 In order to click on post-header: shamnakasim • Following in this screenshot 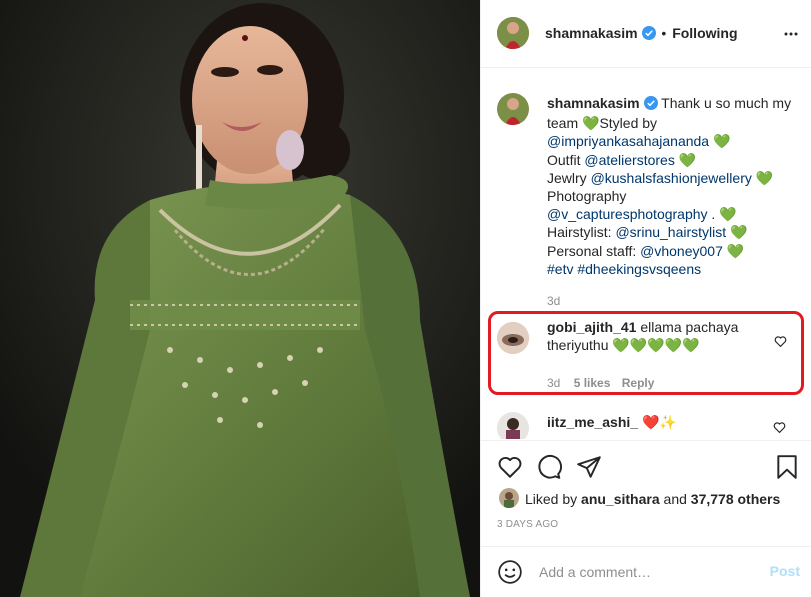, I will do `click(646, 34)`.